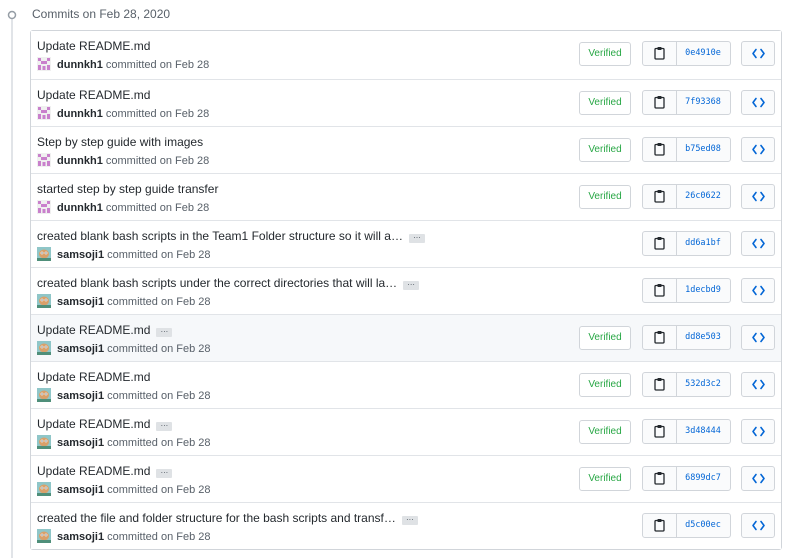 The height and width of the screenshot is (558, 798). What do you see at coordinates (703, 337) in the screenshot?
I see `commit-sha-link: dd8e503` at bounding box center [703, 337].